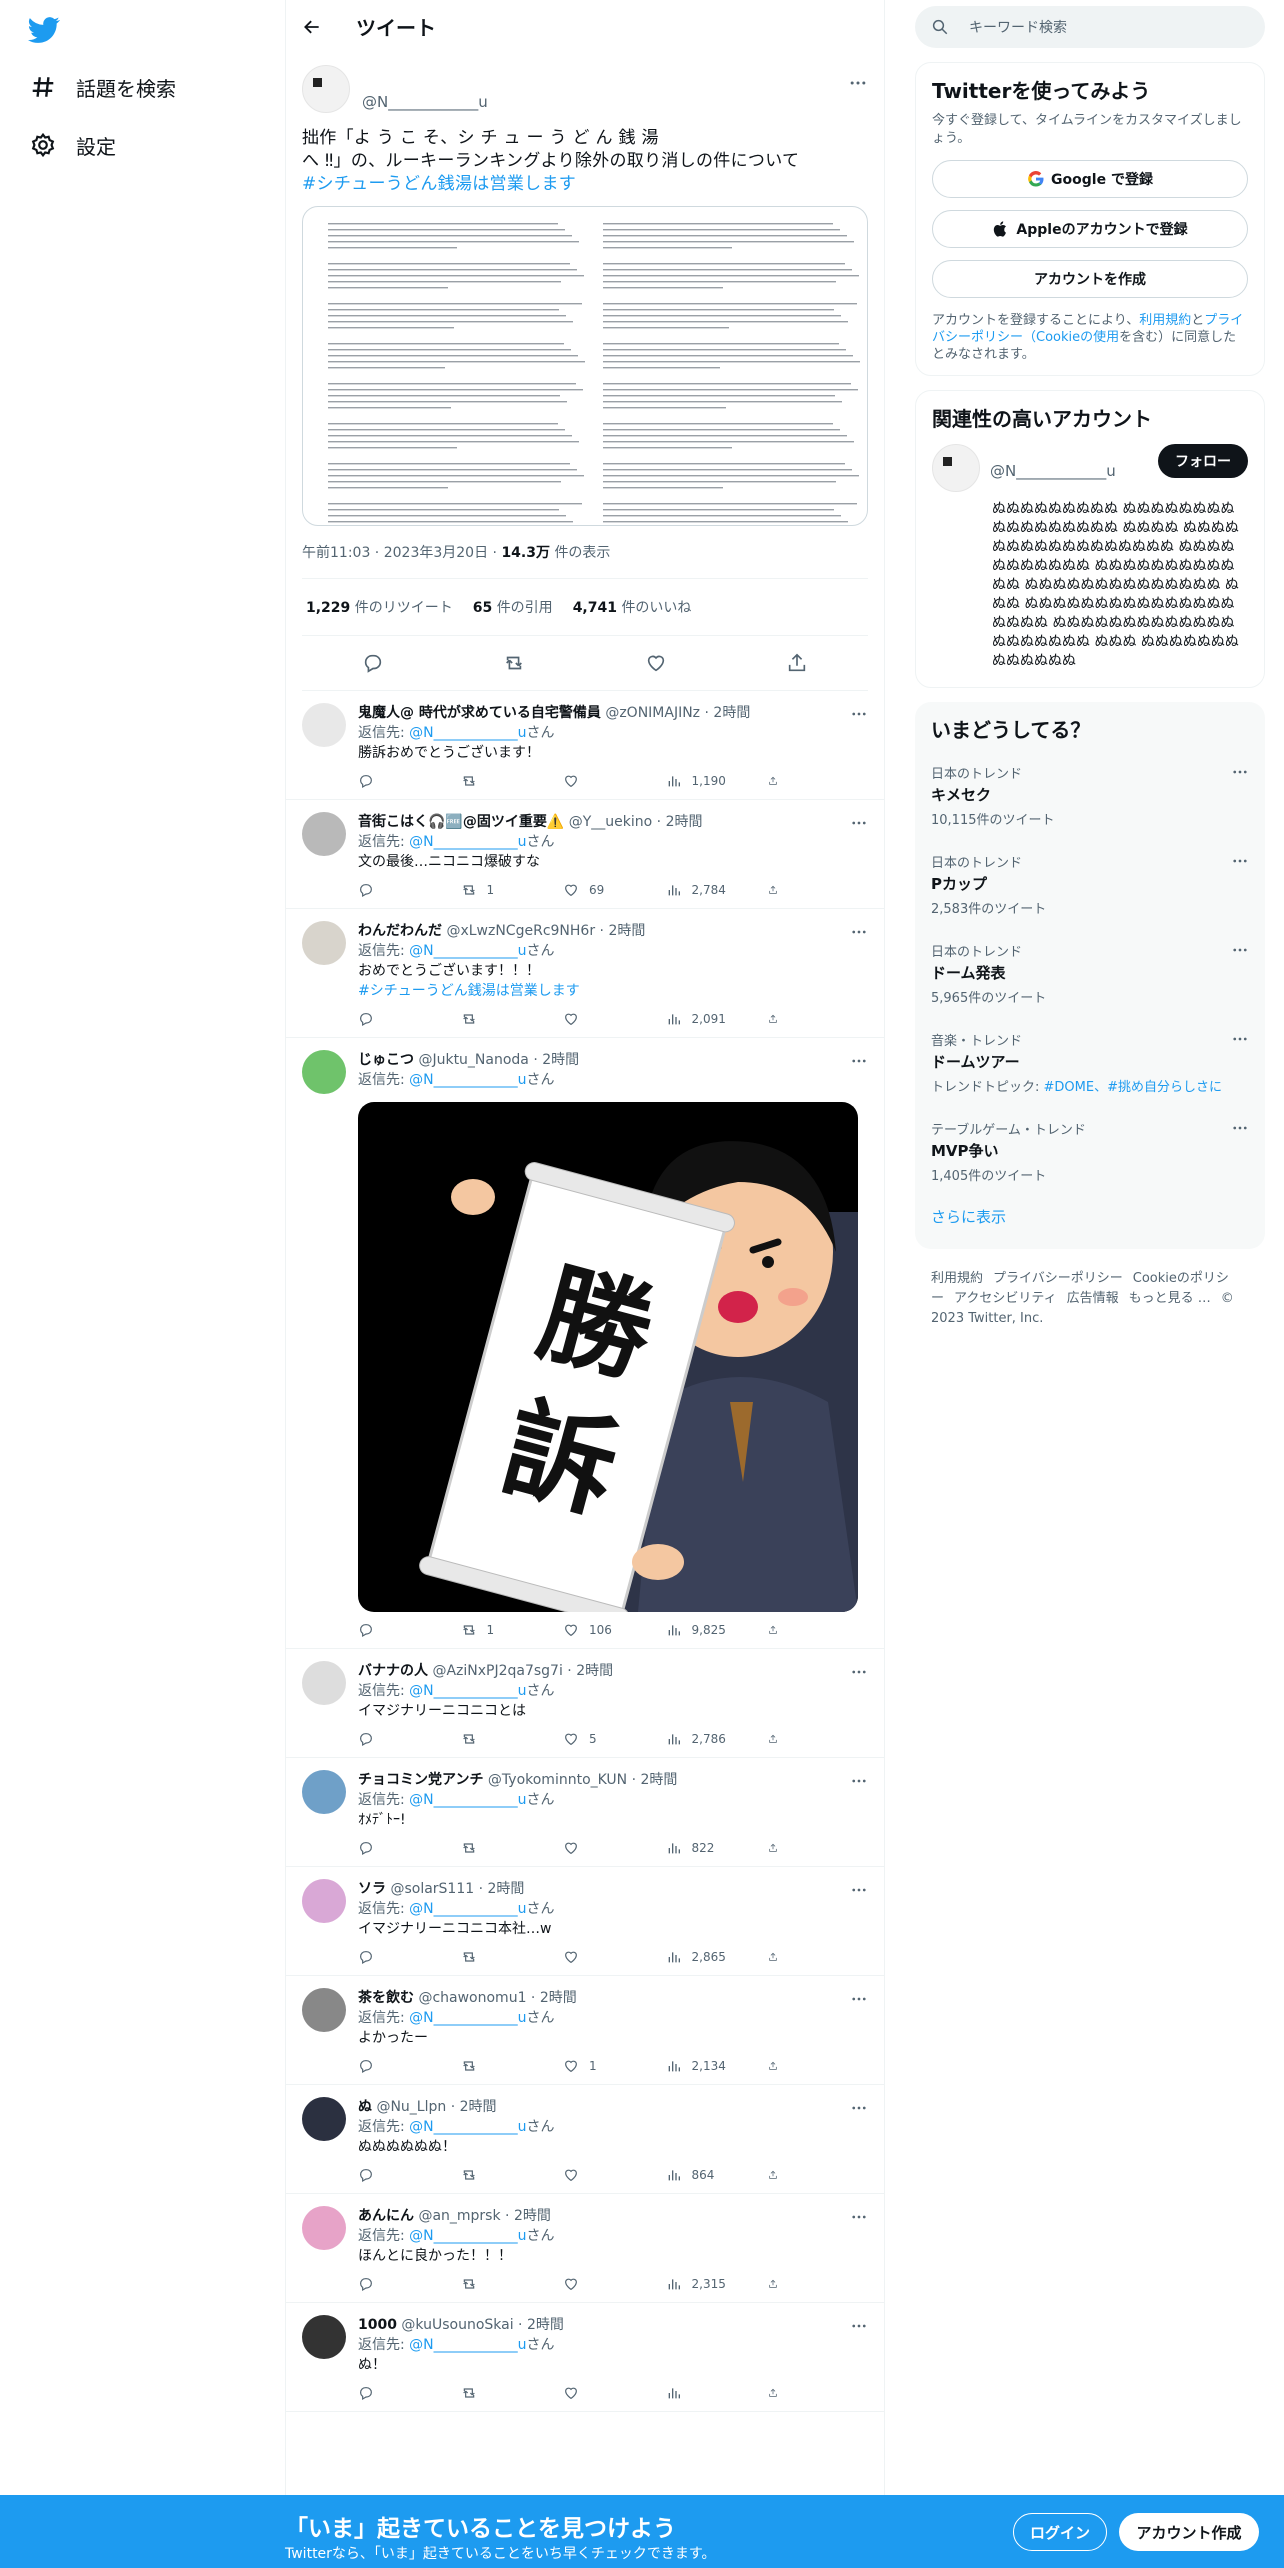  Describe the element at coordinates (520, 931) in the screenshot. I see `reply-author-handle: @xLwzNCgeRc9NH6r` at that location.